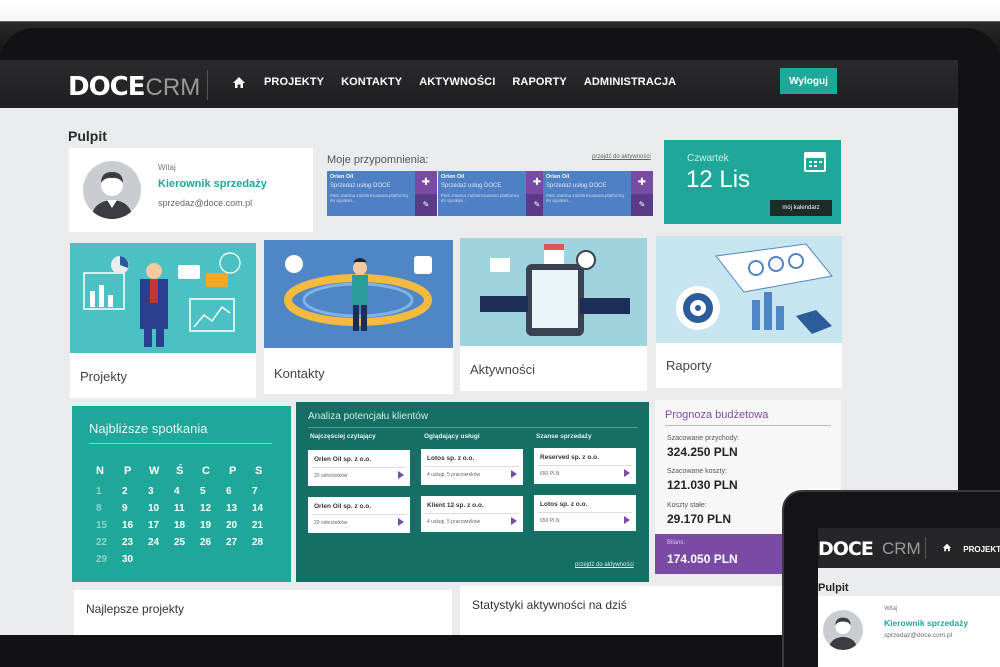 This screenshot has width=1000, height=667. What do you see at coordinates (371, 84) in the screenshot?
I see `nav-item-kontakty: KONTAKTY` at bounding box center [371, 84].